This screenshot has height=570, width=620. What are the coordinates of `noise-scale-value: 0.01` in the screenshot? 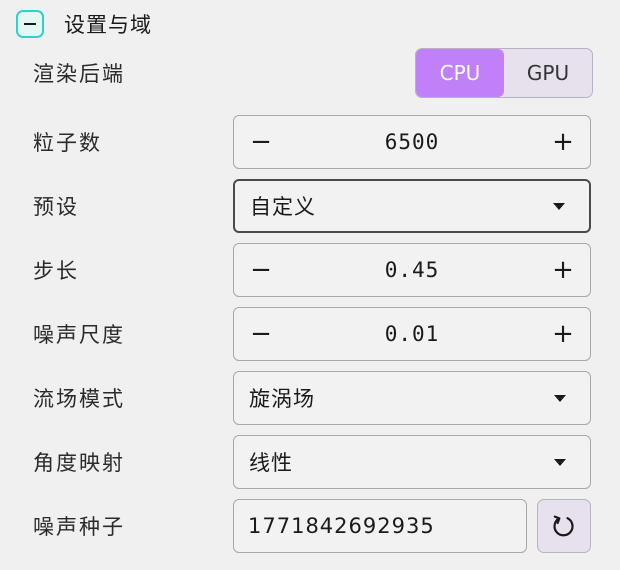 It's located at (412, 334).